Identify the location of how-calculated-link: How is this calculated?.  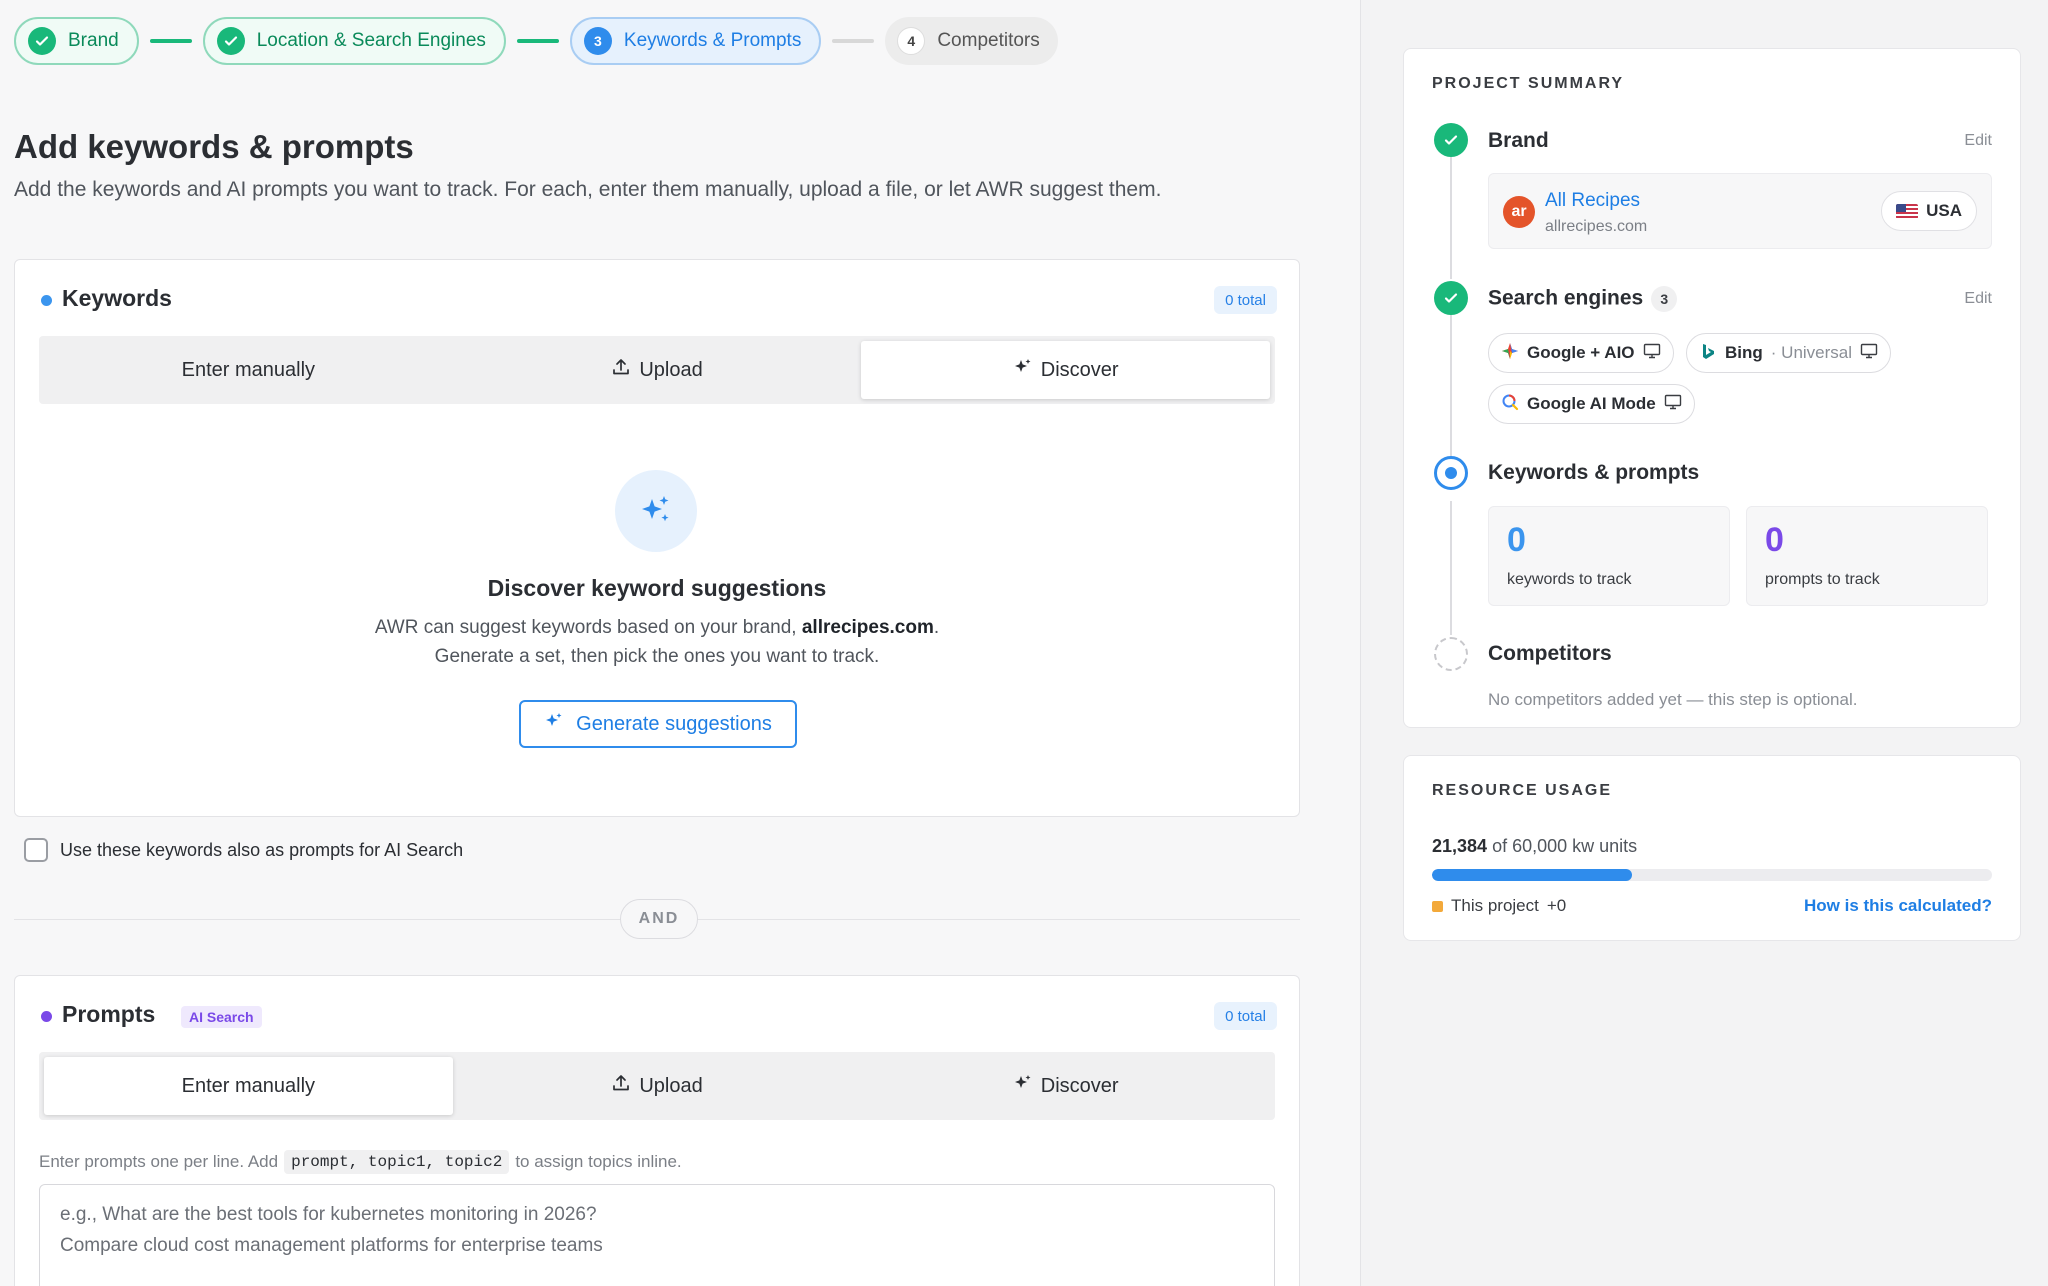
(1898, 906).